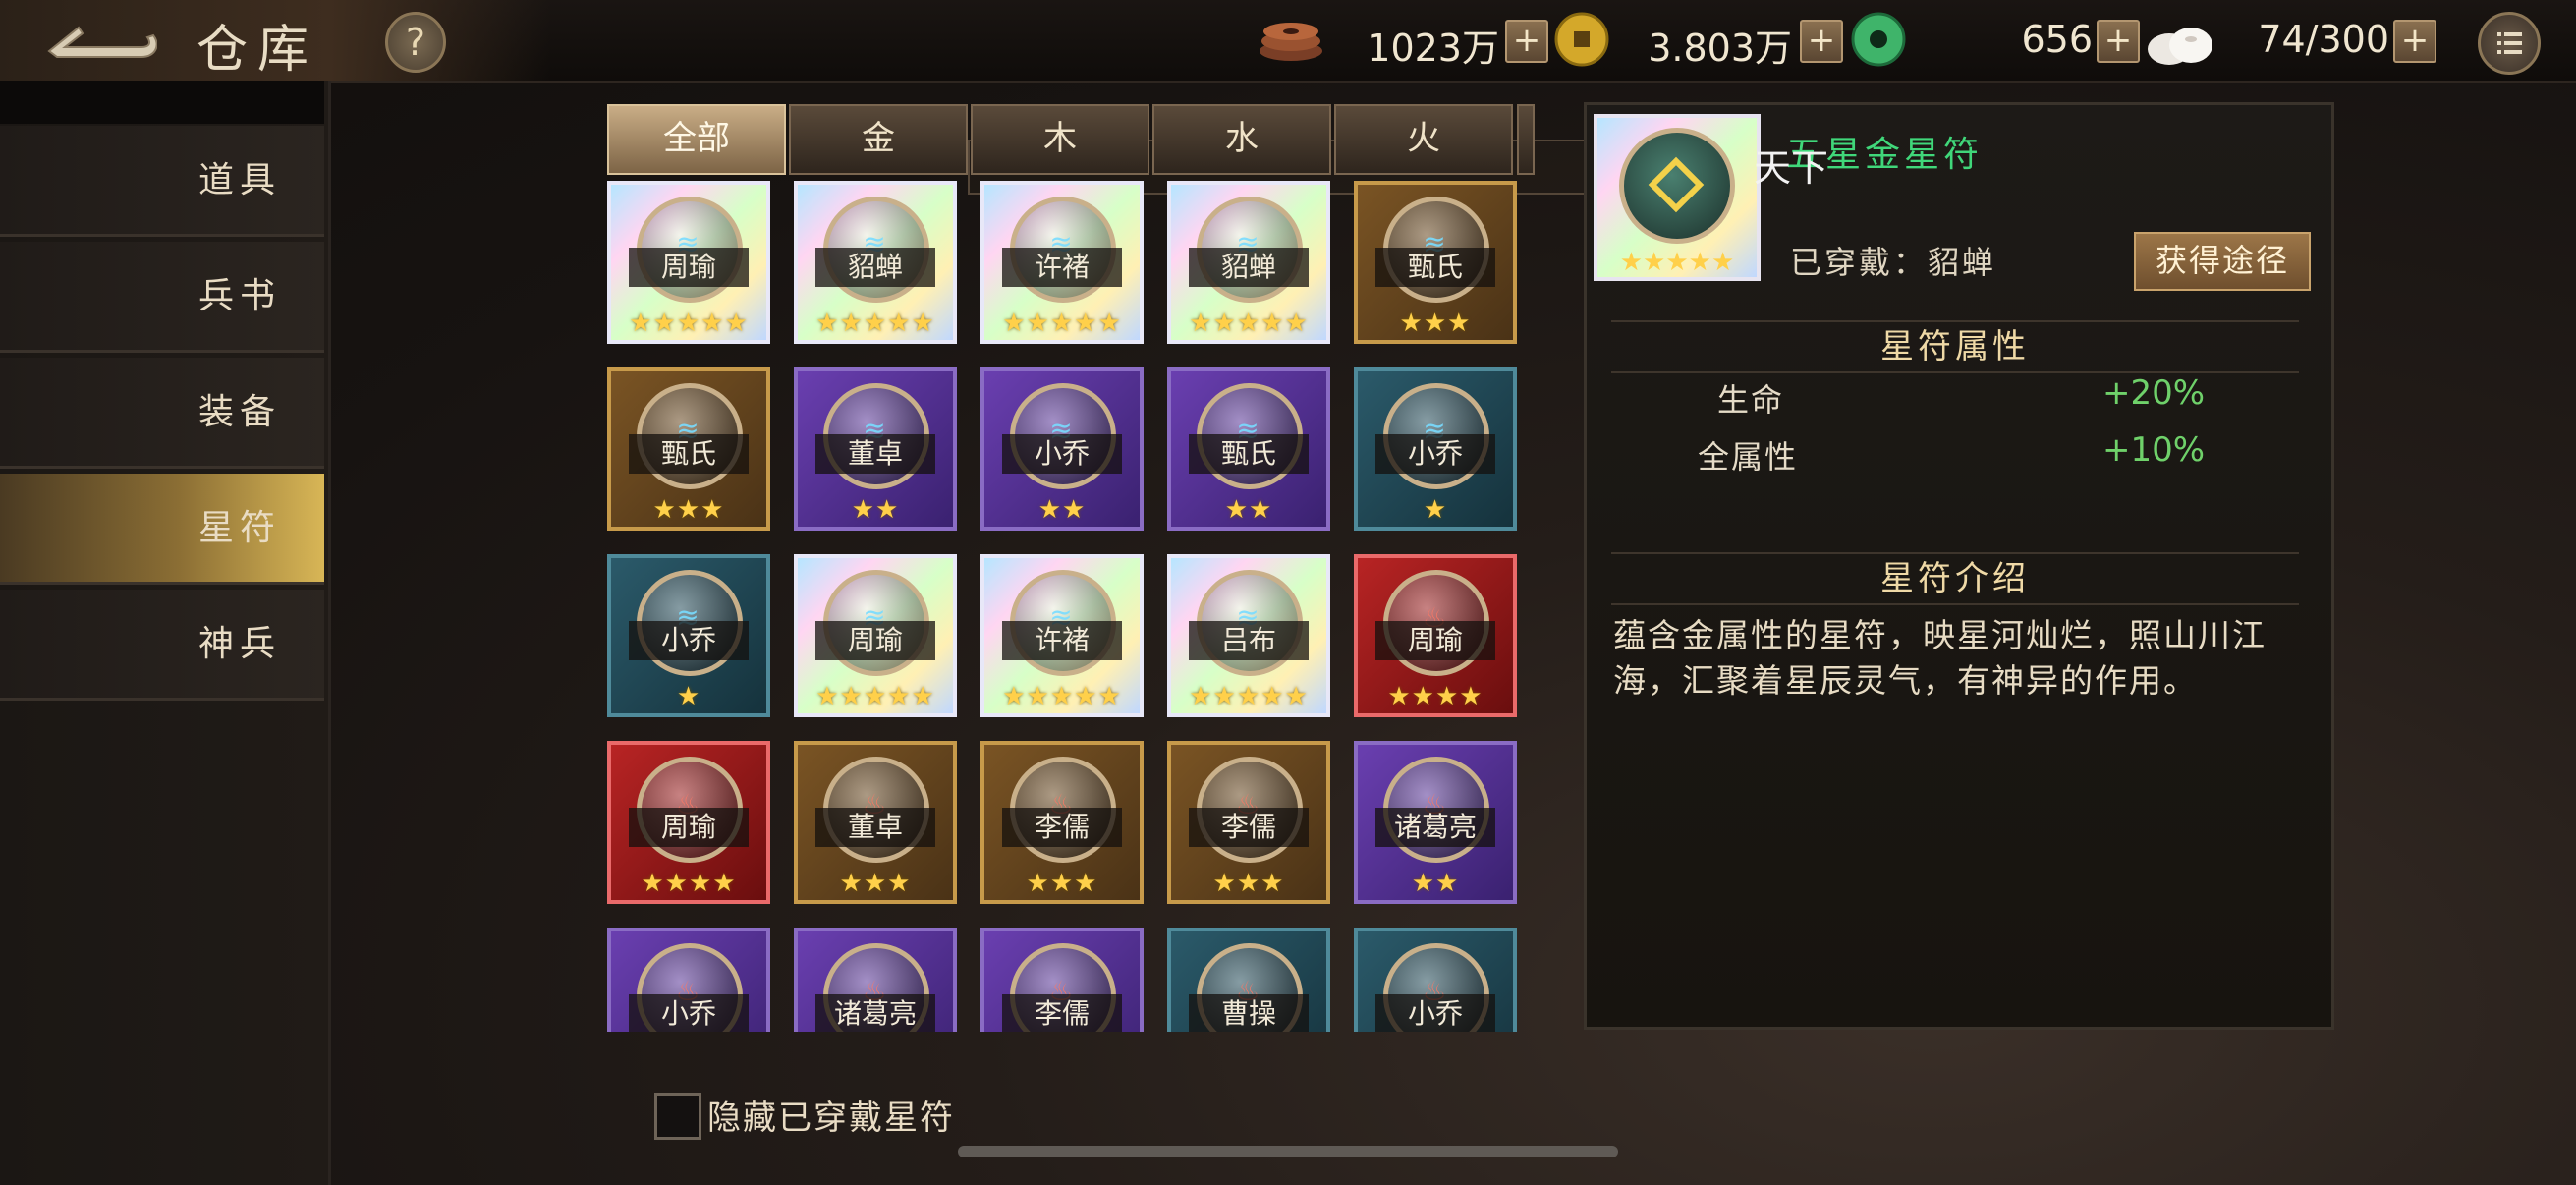  I want to click on sidebar-item-label: 道具, so click(239, 180).